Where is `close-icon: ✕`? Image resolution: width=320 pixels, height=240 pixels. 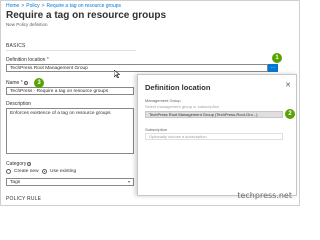 close-icon: ✕ is located at coordinates (288, 85).